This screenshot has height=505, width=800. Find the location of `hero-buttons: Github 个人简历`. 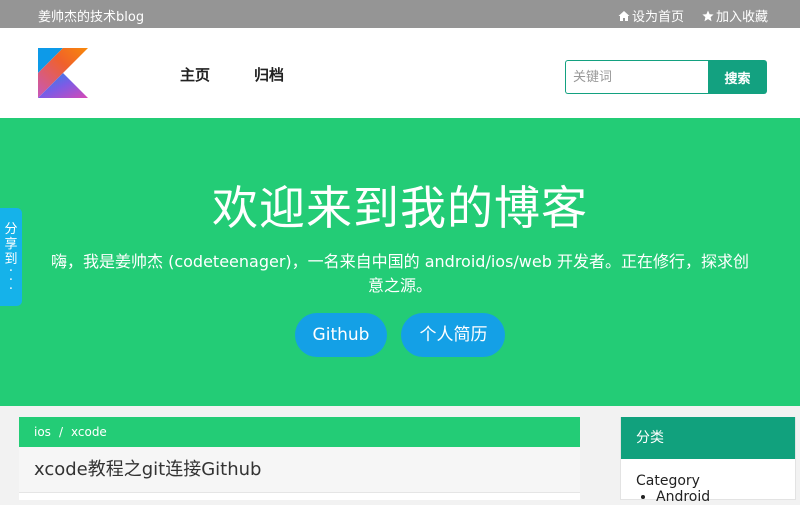

hero-buttons: Github 个人简历 is located at coordinates (400, 335).